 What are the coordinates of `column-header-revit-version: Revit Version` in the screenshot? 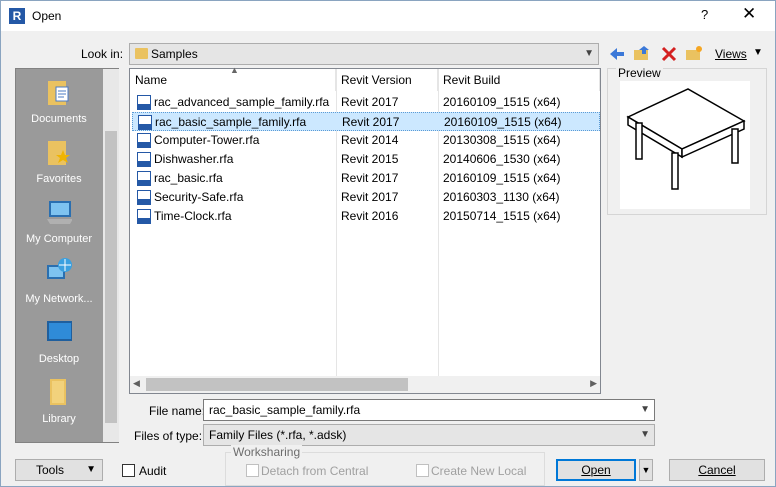 It's located at (387, 80).